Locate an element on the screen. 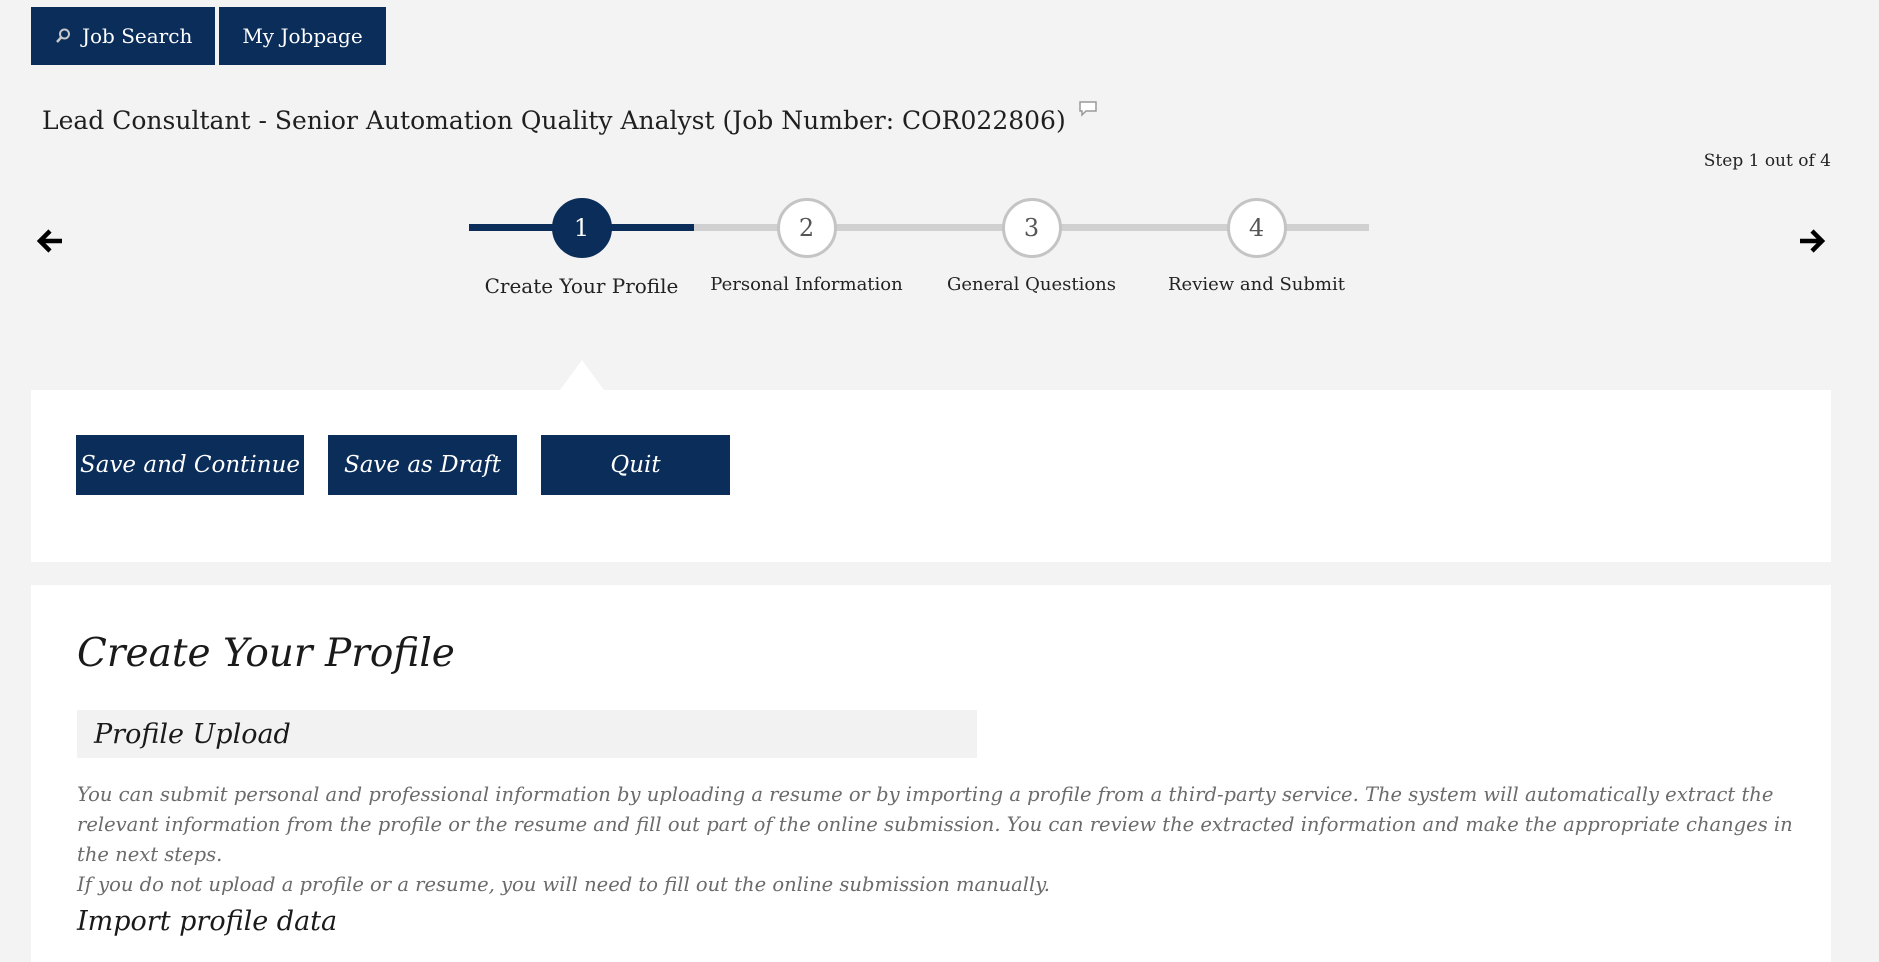 Image resolution: width=1879 pixels, height=962 pixels. step-general-questions: 3 General Questions is located at coordinates (1031, 245).